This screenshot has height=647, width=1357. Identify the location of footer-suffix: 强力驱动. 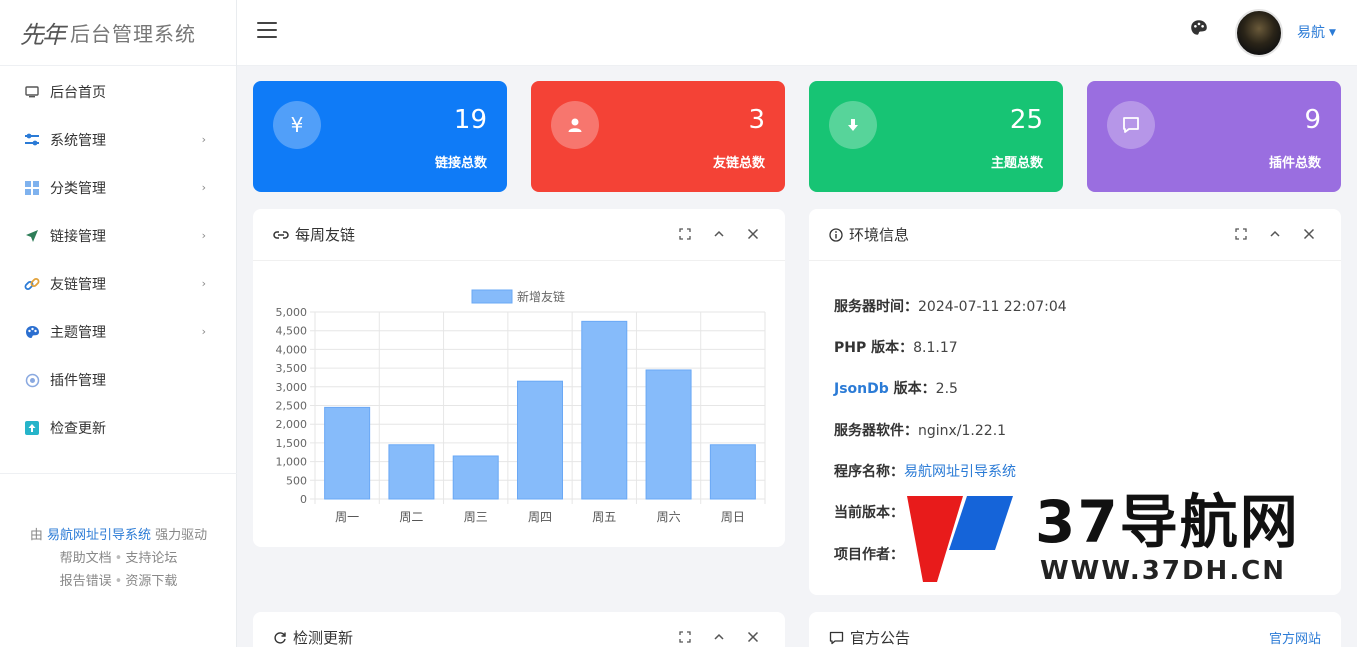
(181, 535).